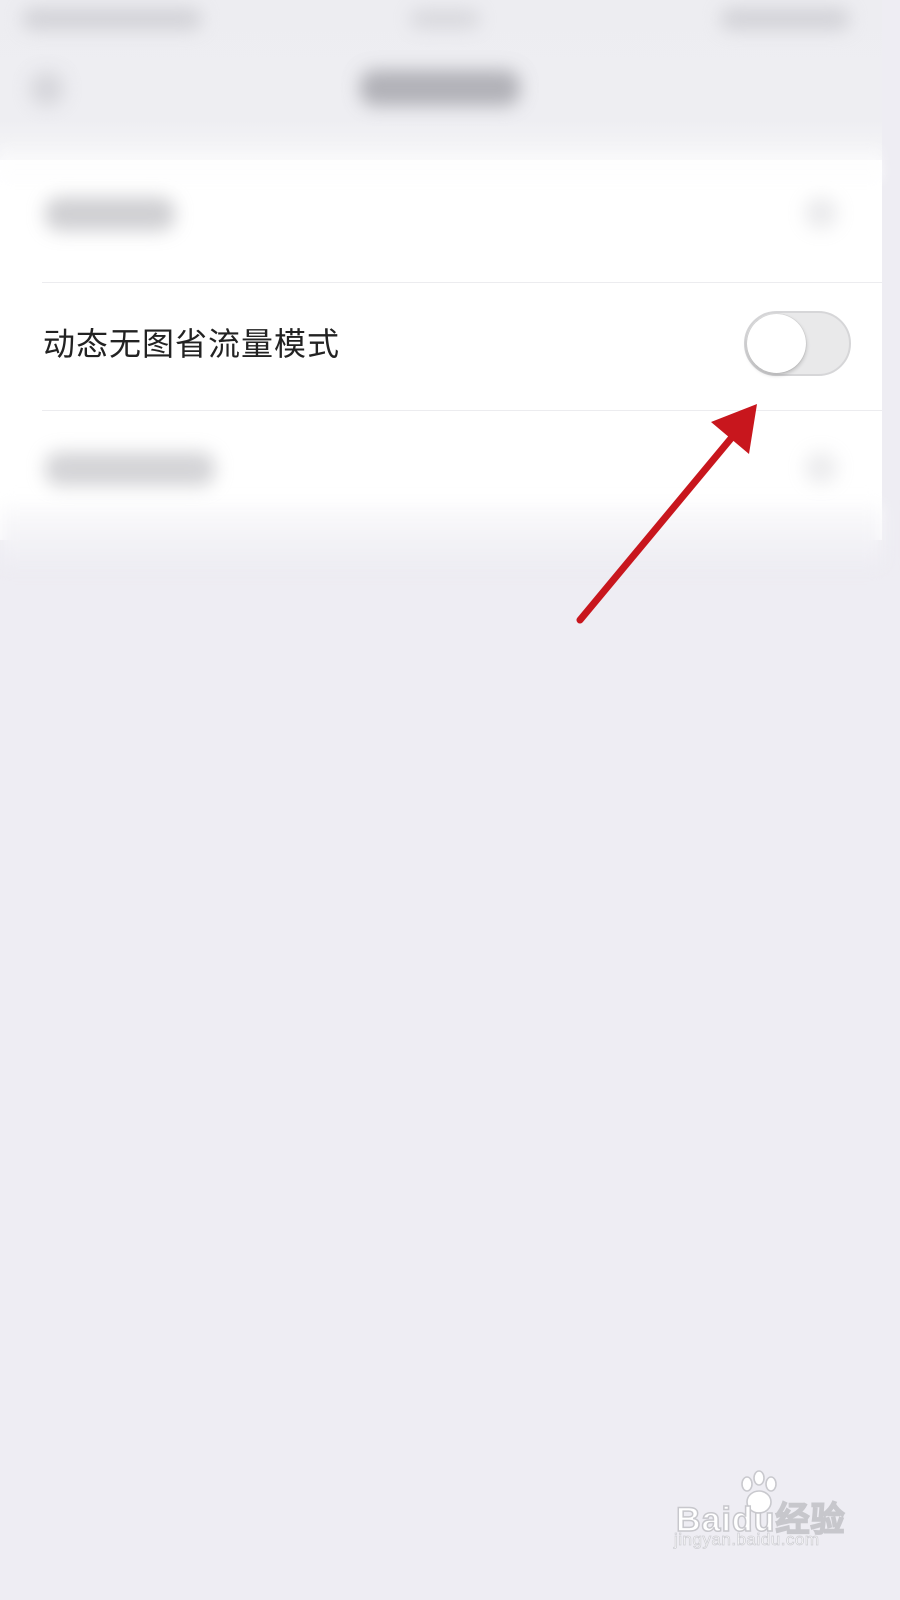  Describe the element at coordinates (440, 88) in the screenshot. I see `page-title-blurred` at that location.